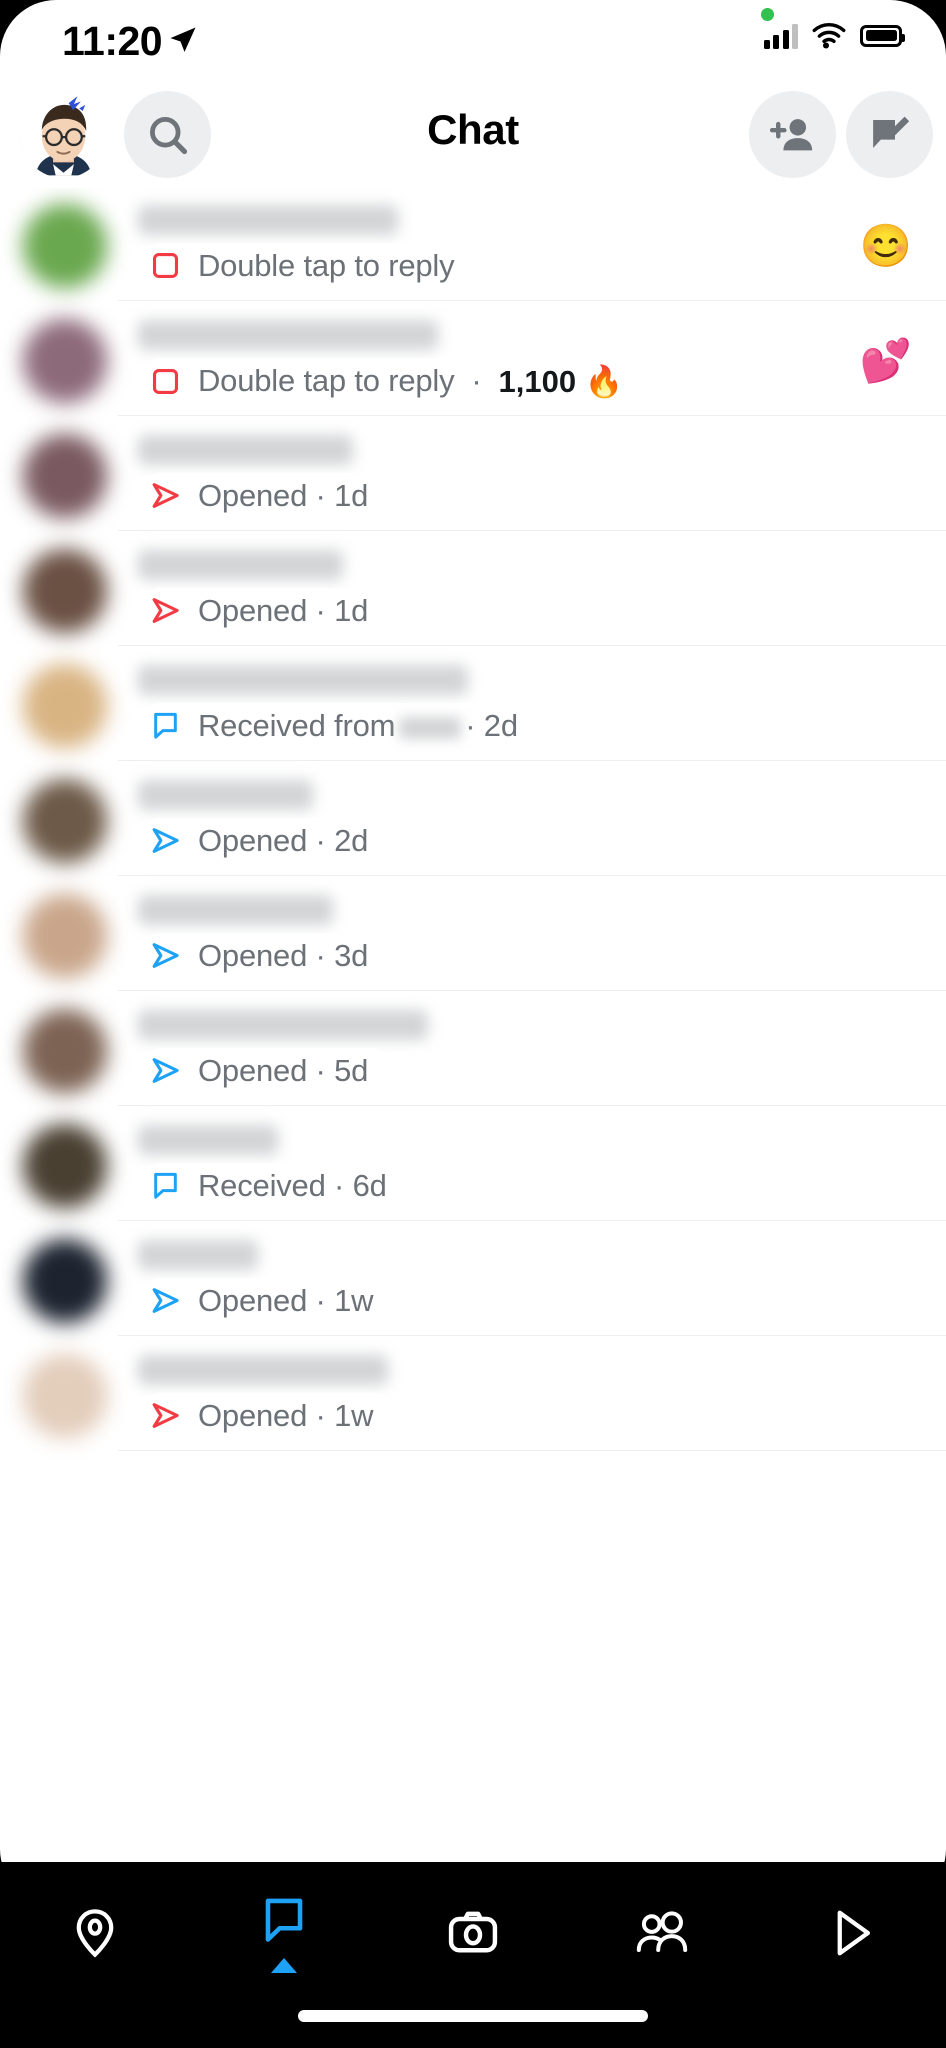  Describe the element at coordinates (183, 39) in the screenshot. I see `location-arrow-icon` at that location.